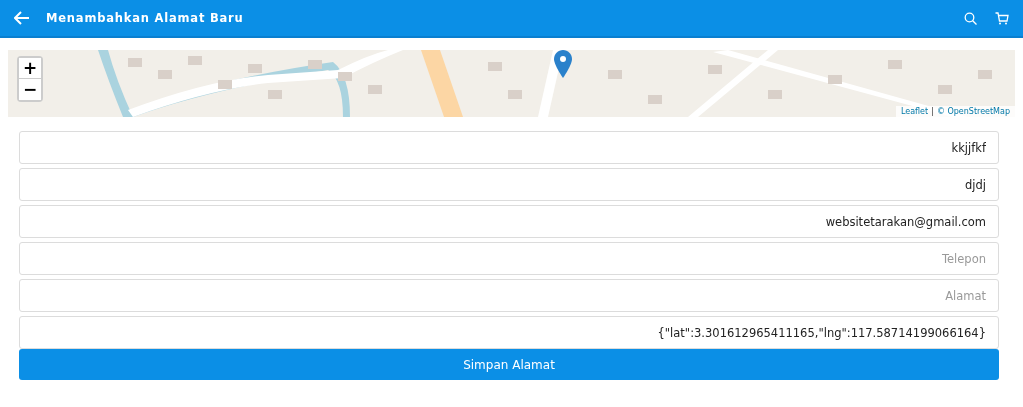 This screenshot has width=1023, height=407. I want to click on back-arrow-icon, so click(22, 18).